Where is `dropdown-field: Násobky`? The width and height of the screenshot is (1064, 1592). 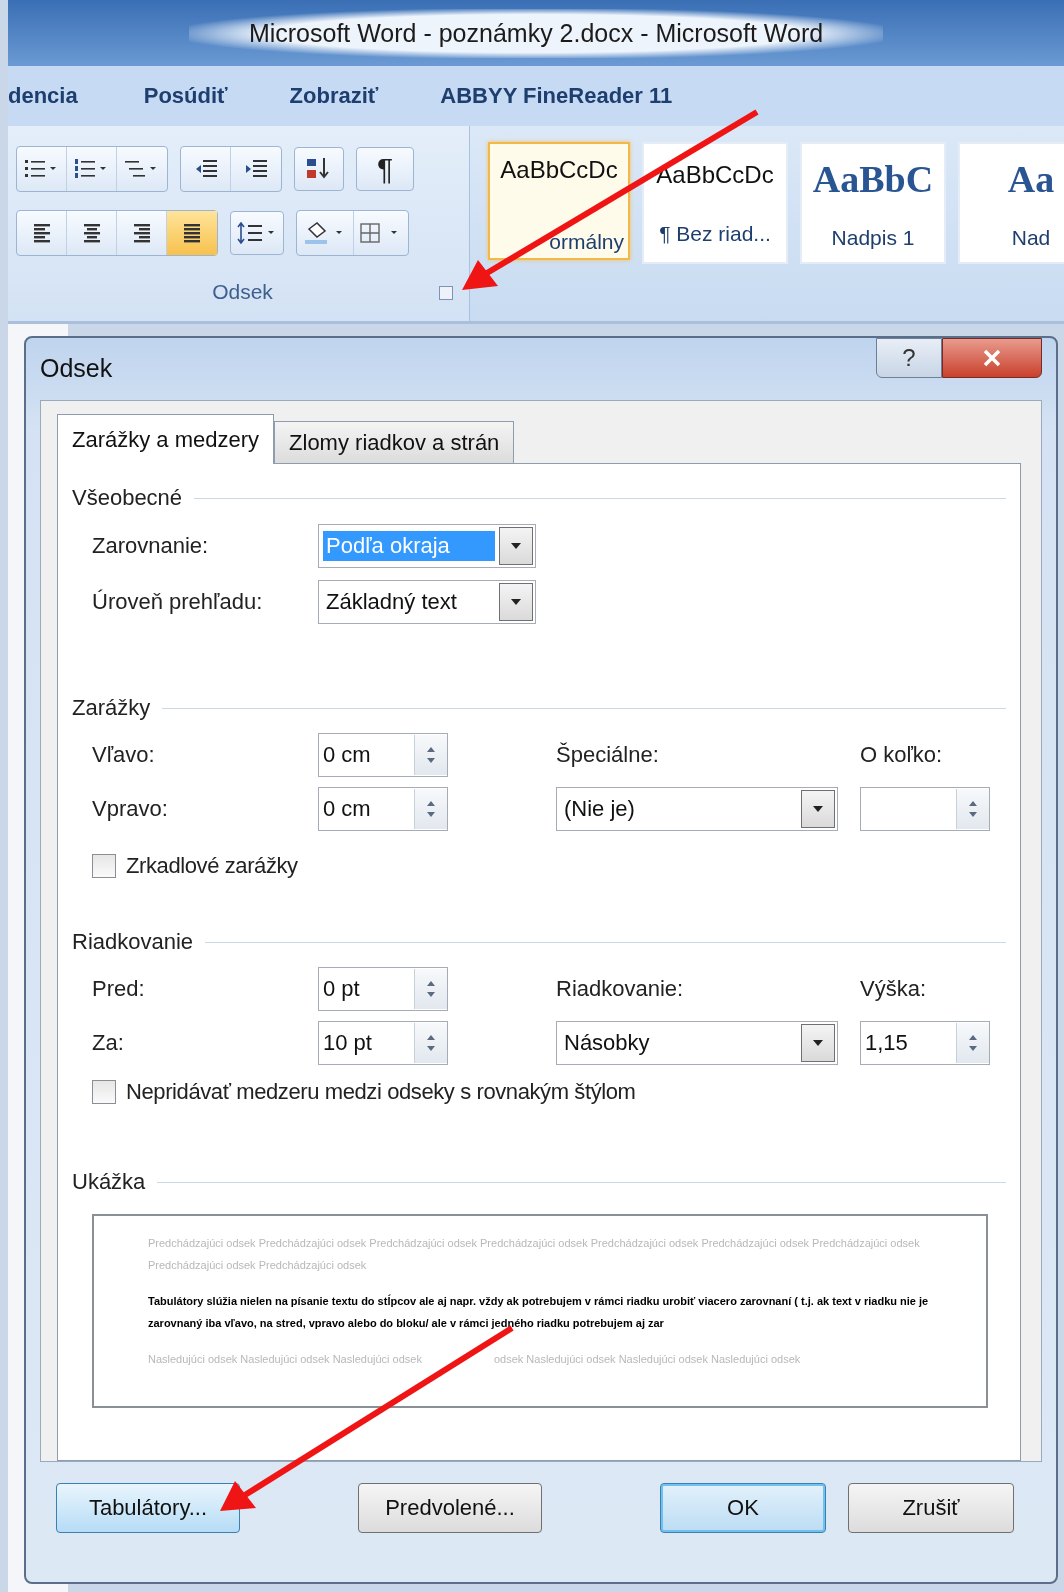
dropdown-field: Násobky is located at coordinates (697, 1043).